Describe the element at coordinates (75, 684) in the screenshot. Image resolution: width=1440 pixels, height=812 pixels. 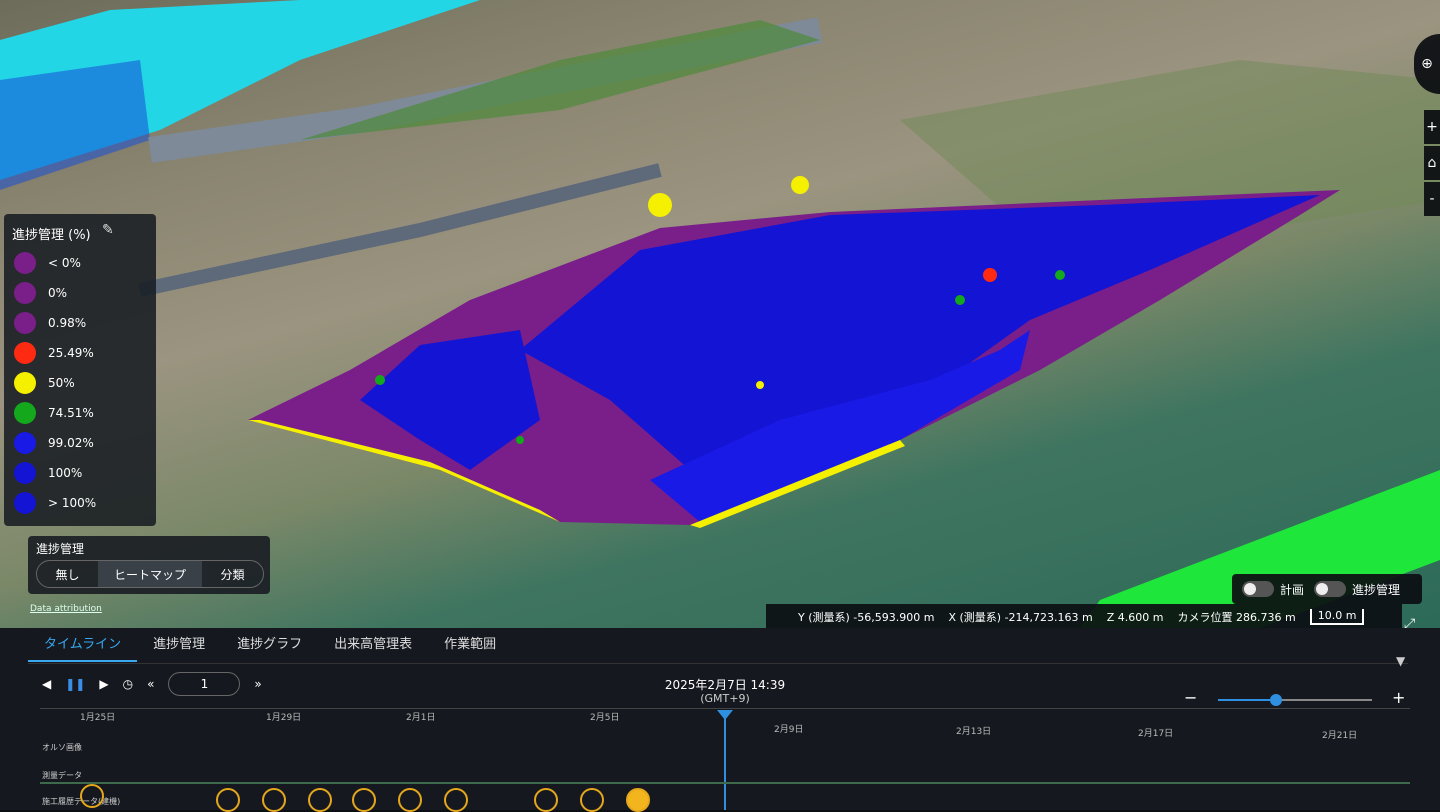
I see `pause-icon: ❚❚` at that location.